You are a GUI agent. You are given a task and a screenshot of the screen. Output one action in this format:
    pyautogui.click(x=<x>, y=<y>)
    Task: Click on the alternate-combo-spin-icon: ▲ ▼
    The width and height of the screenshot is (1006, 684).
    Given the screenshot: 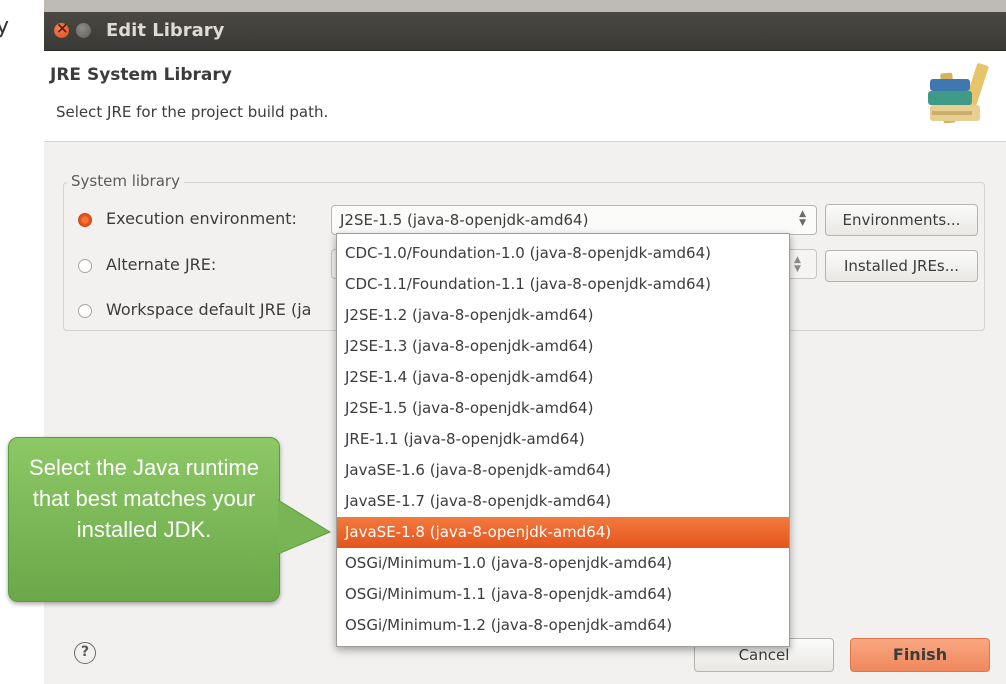 What is the action you would take?
    pyautogui.click(x=797, y=264)
    